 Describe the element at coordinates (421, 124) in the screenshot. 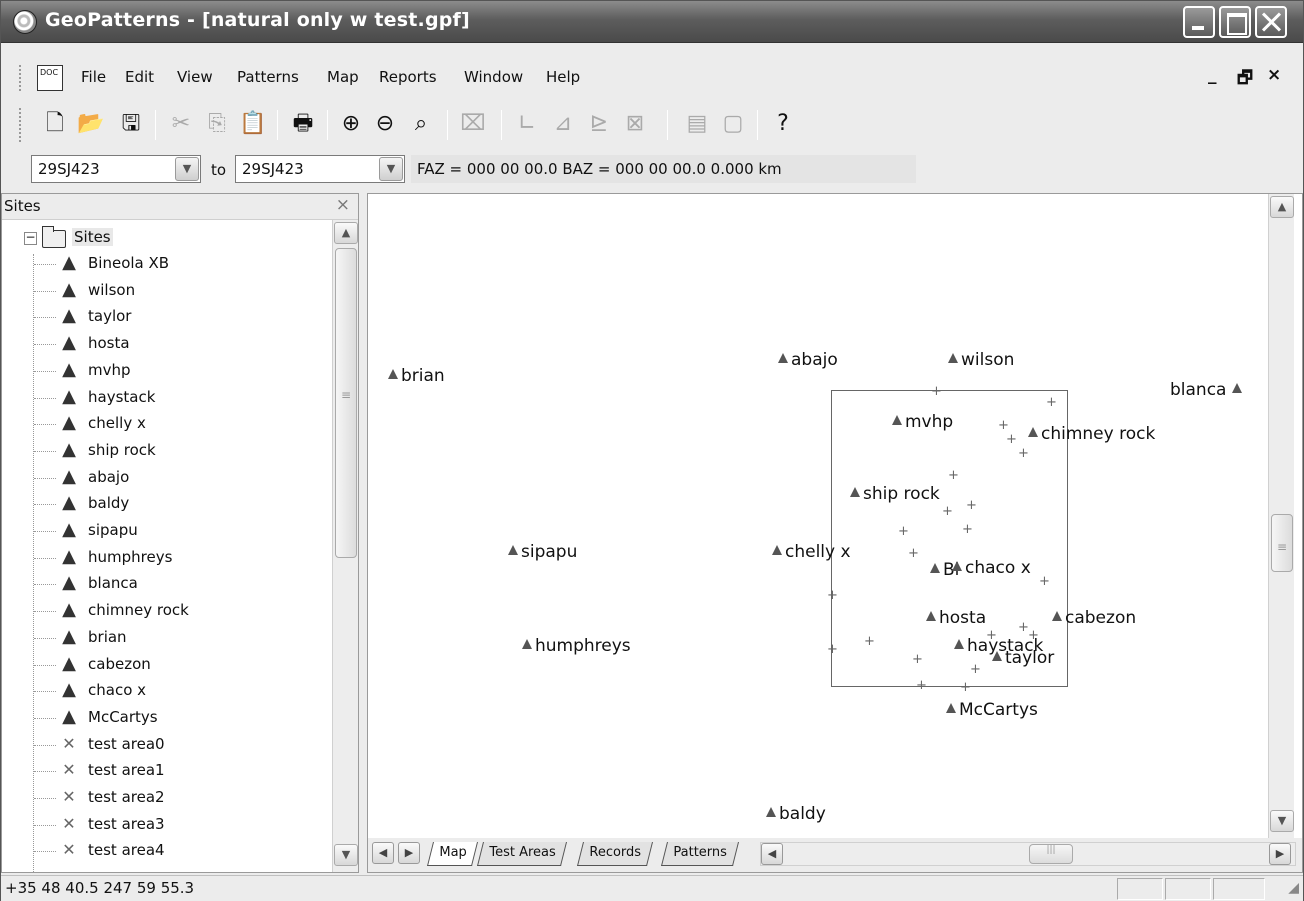

I see `zoom-fit-icon: ⌕` at that location.